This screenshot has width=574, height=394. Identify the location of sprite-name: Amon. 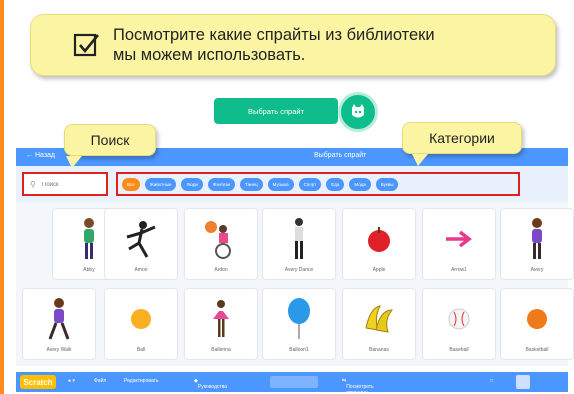
(141, 270).